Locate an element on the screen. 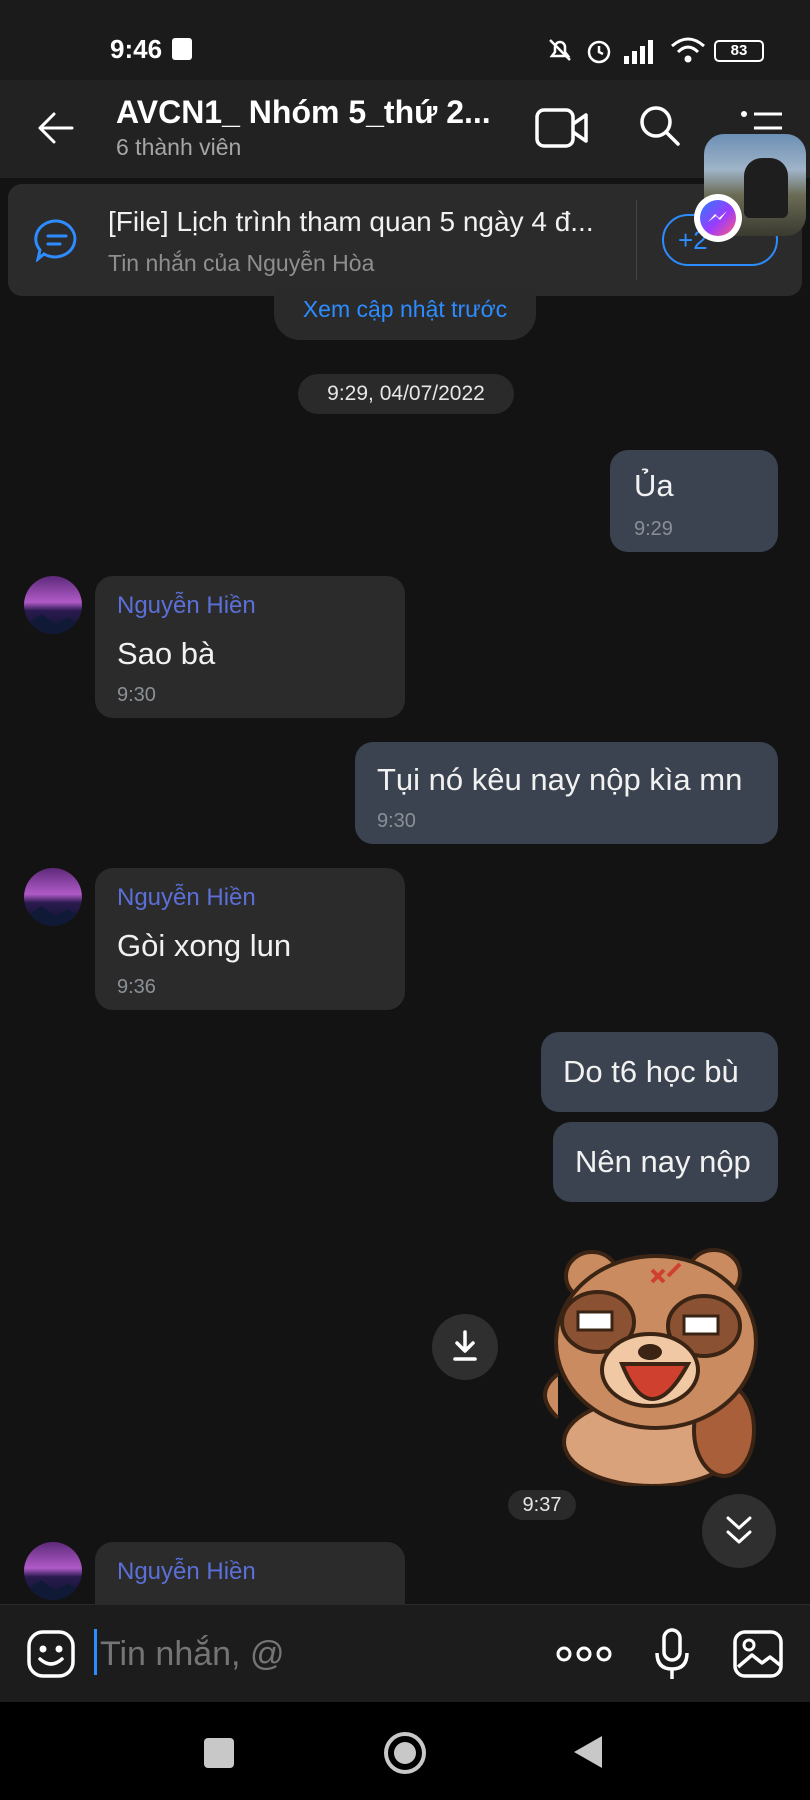 The image size is (810, 1800). message-bubble-incoming: Nguyễn Hiền Sao bà 9:30 is located at coordinates (250, 647).